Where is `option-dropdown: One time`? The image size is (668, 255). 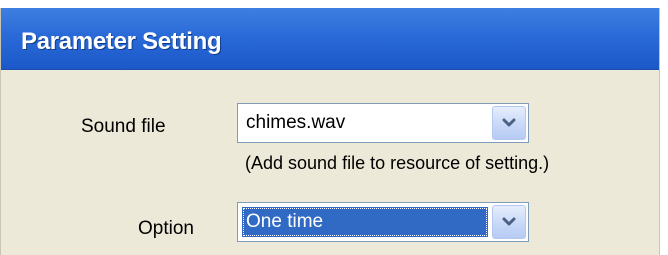
option-dropdown: One time is located at coordinates (383, 222).